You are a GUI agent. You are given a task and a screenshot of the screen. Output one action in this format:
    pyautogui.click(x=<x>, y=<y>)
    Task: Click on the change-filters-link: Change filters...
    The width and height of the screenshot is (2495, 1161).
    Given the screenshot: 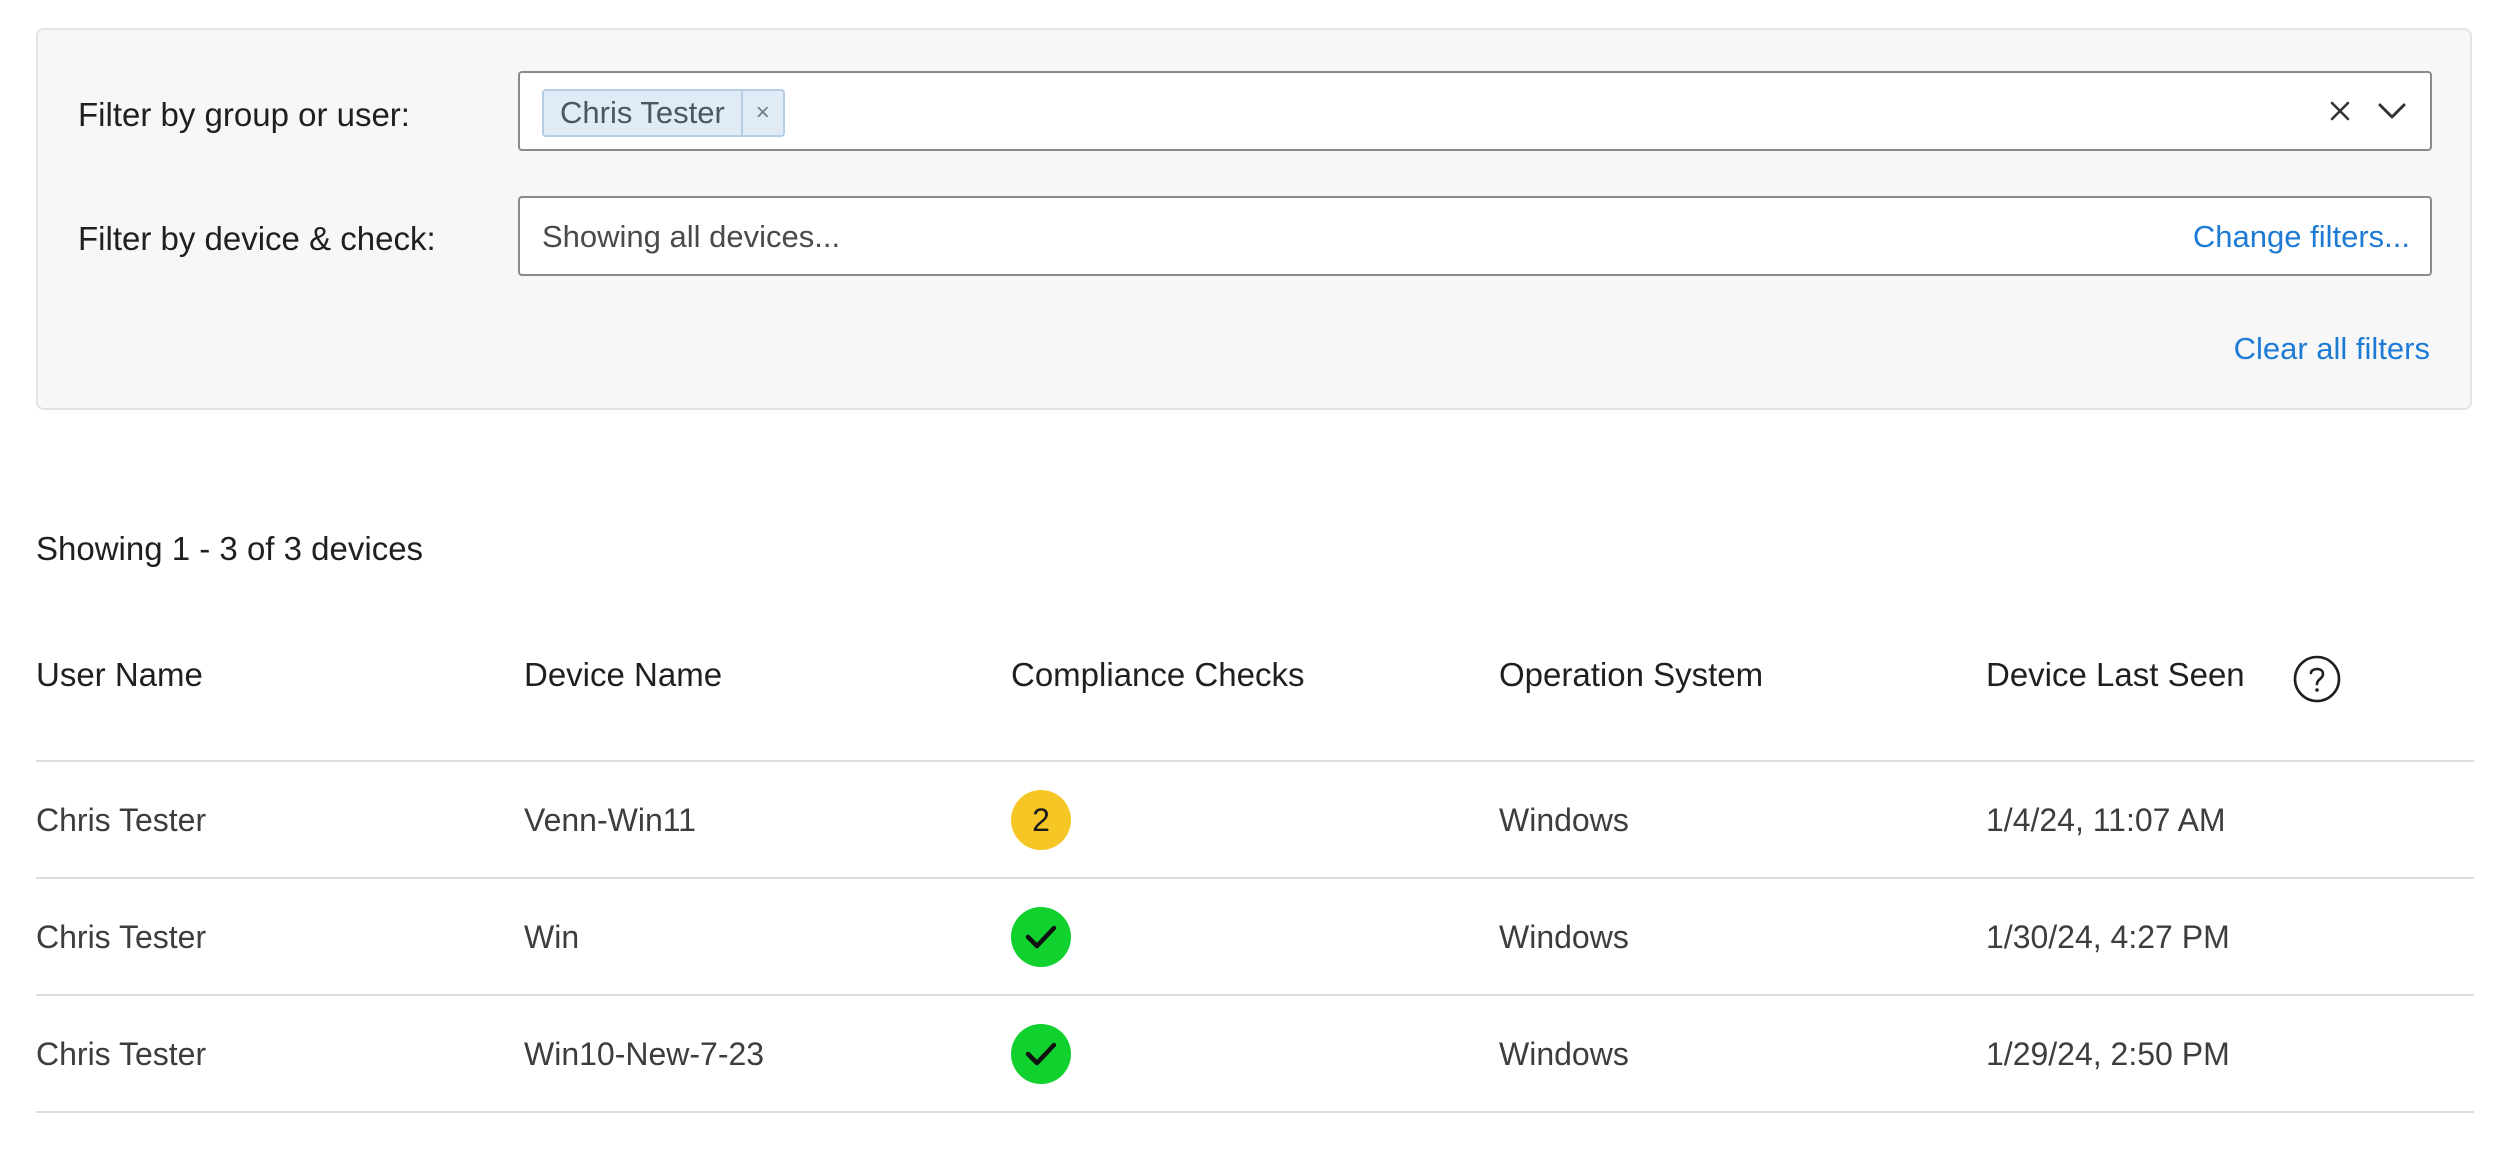 What is the action you would take?
    pyautogui.click(x=2301, y=237)
    